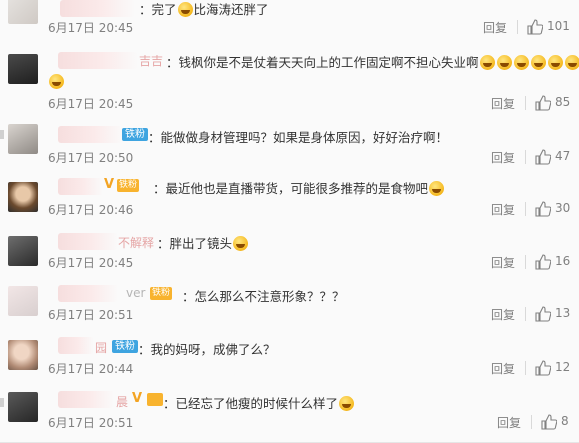  What do you see at coordinates (563, 313) in the screenshot?
I see `like-count: 13` at bounding box center [563, 313].